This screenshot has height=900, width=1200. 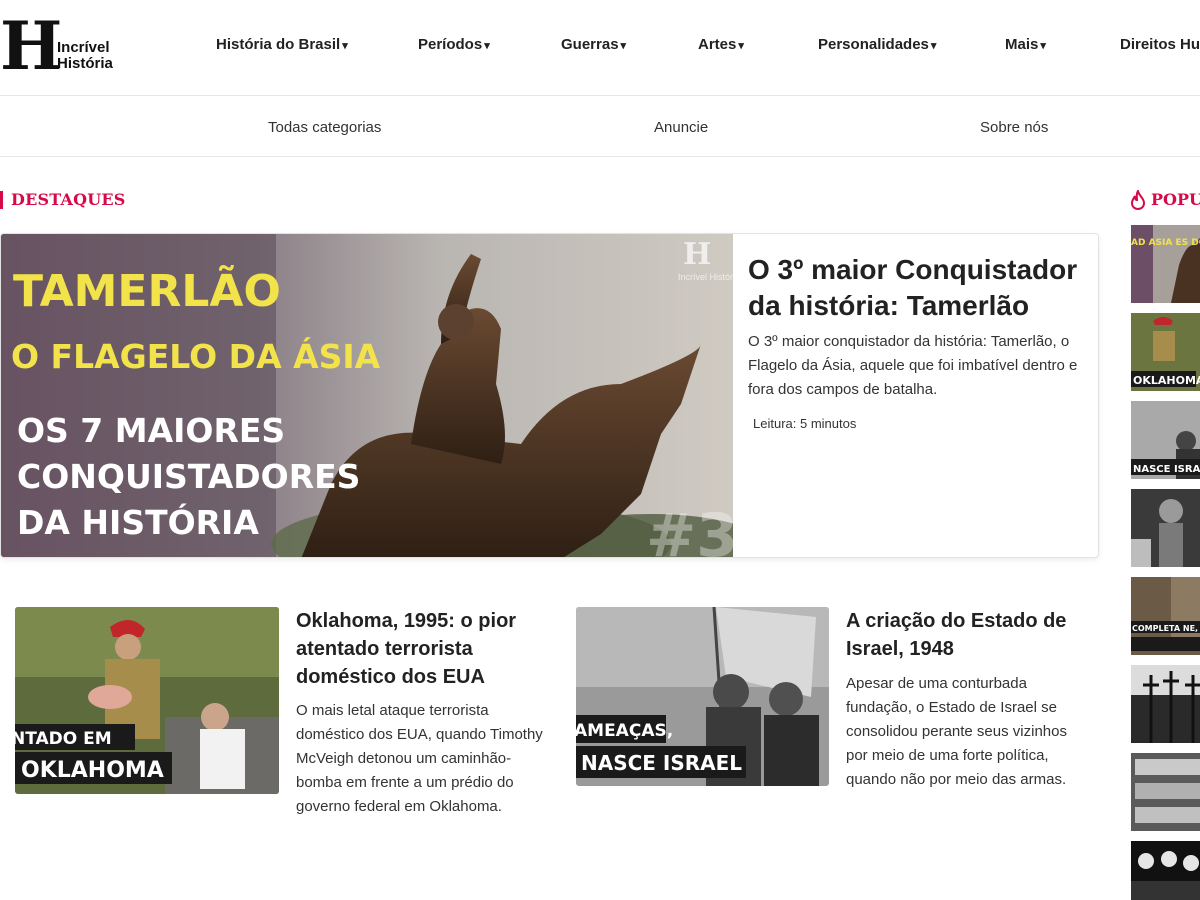 What do you see at coordinates (805, 423) in the screenshot?
I see `reading-time: Leitura: 5 minutos` at bounding box center [805, 423].